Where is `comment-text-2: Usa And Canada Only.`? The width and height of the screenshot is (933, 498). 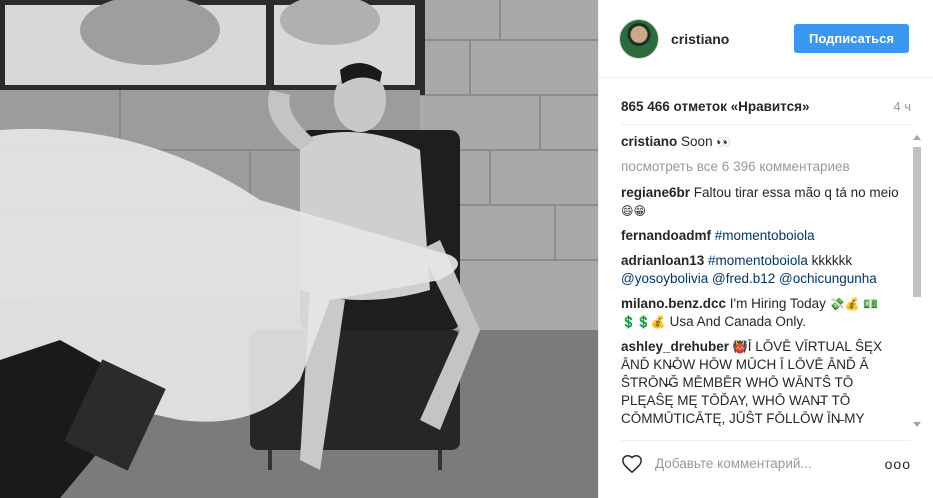 comment-text-2: Usa And Canada Only. is located at coordinates (737, 321).